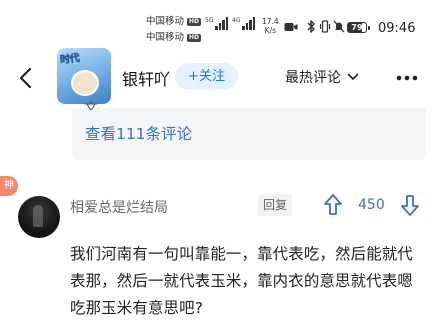  I want to click on back-button, so click(26, 78).